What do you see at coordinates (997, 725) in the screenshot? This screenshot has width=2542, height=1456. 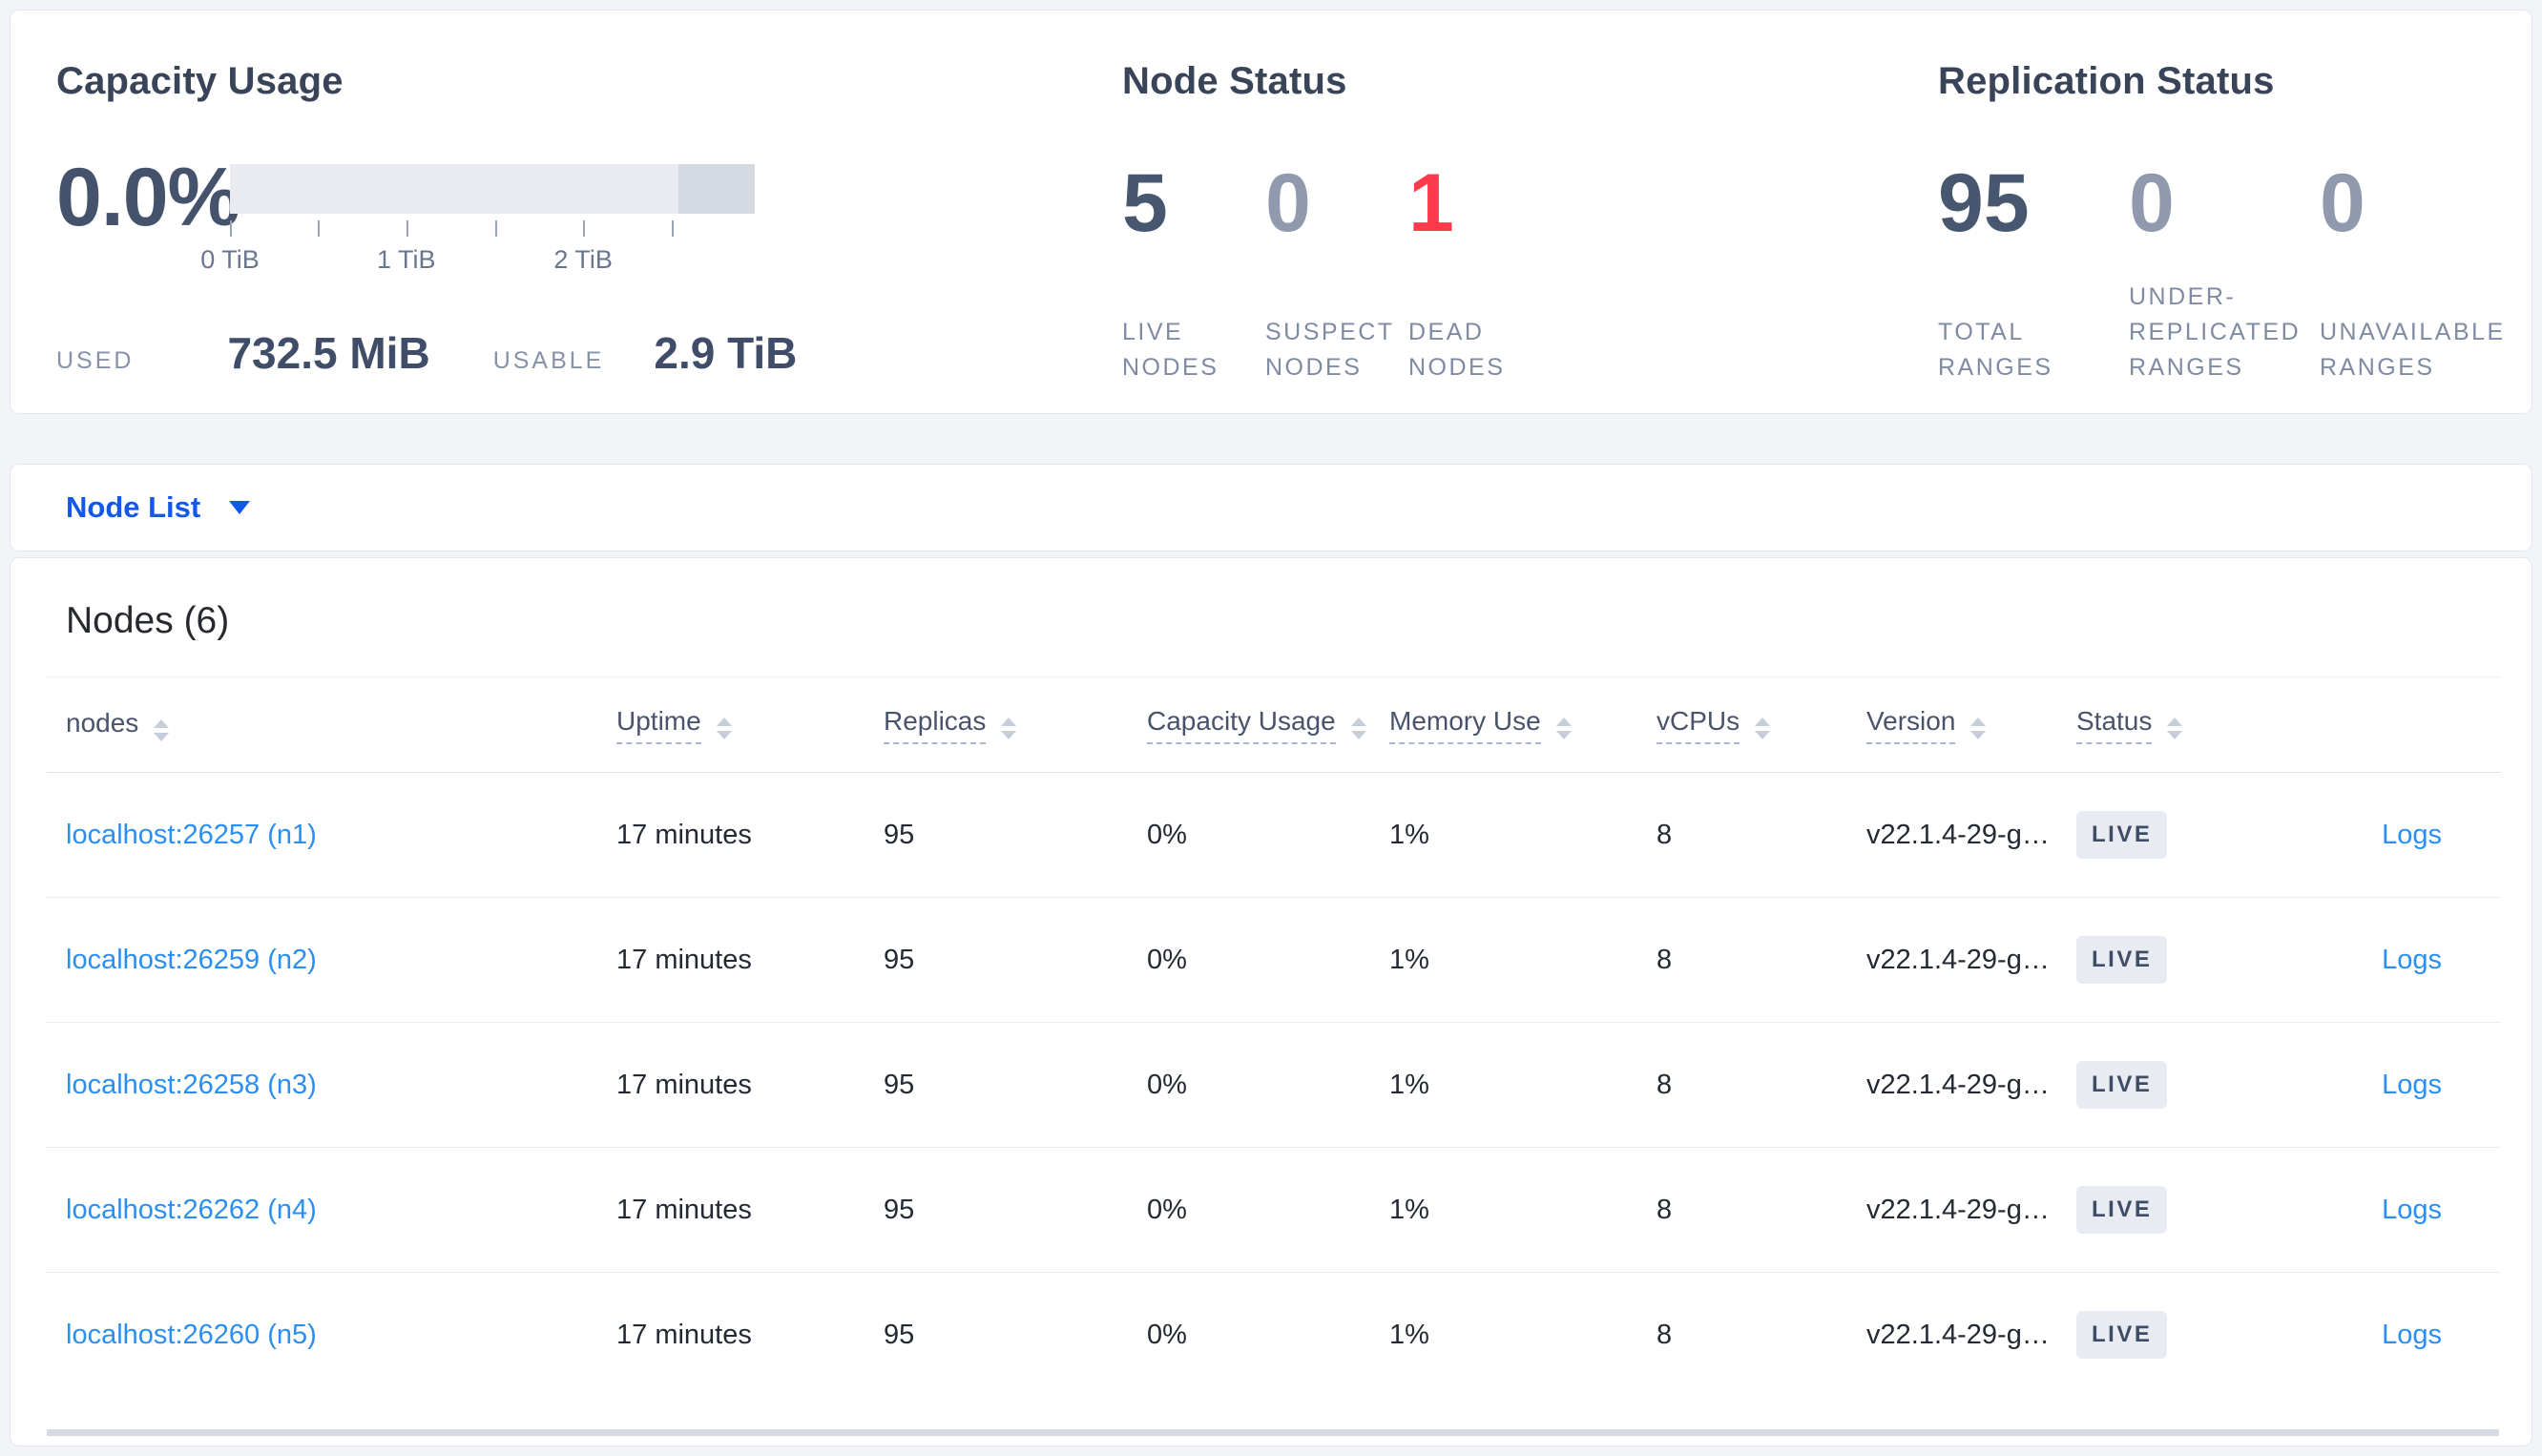 I see `column-header-replicas: Replicas` at bounding box center [997, 725].